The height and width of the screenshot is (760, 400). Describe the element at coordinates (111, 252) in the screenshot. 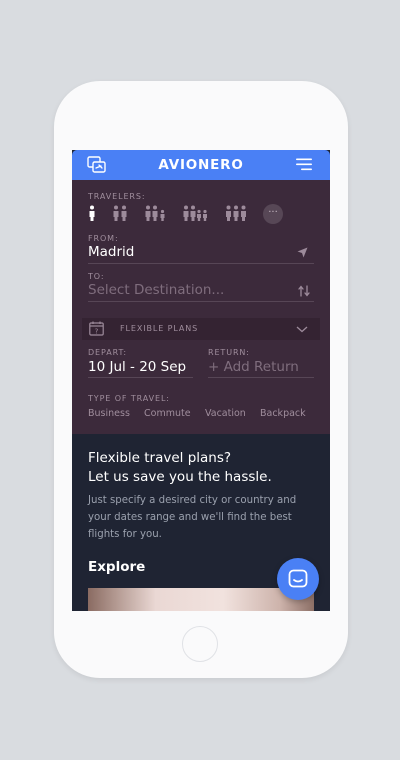

I see `from-field: Madrid` at that location.